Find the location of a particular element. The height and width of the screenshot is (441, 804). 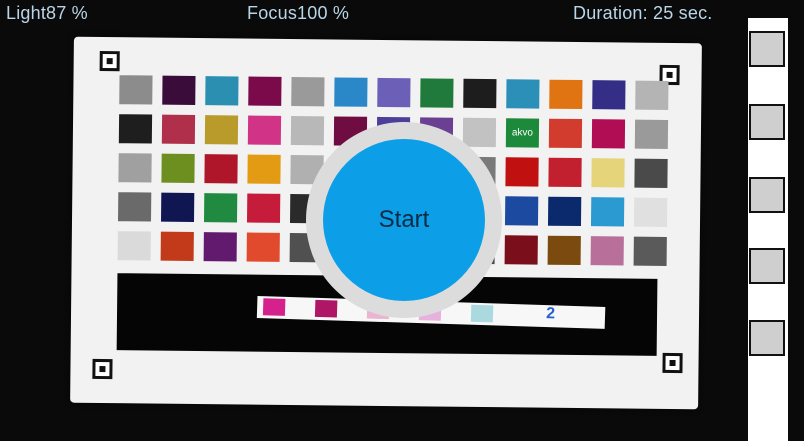

strip-number-label: 2 is located at coordinates (550, 314).